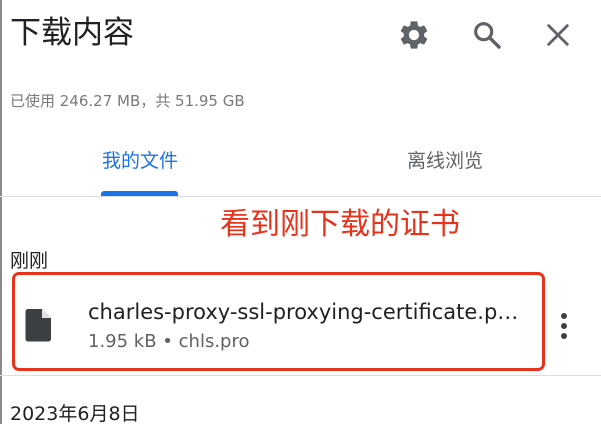 The width and height of the screenshot is (601, 424). I want to click on search-button, so click(487, 35).